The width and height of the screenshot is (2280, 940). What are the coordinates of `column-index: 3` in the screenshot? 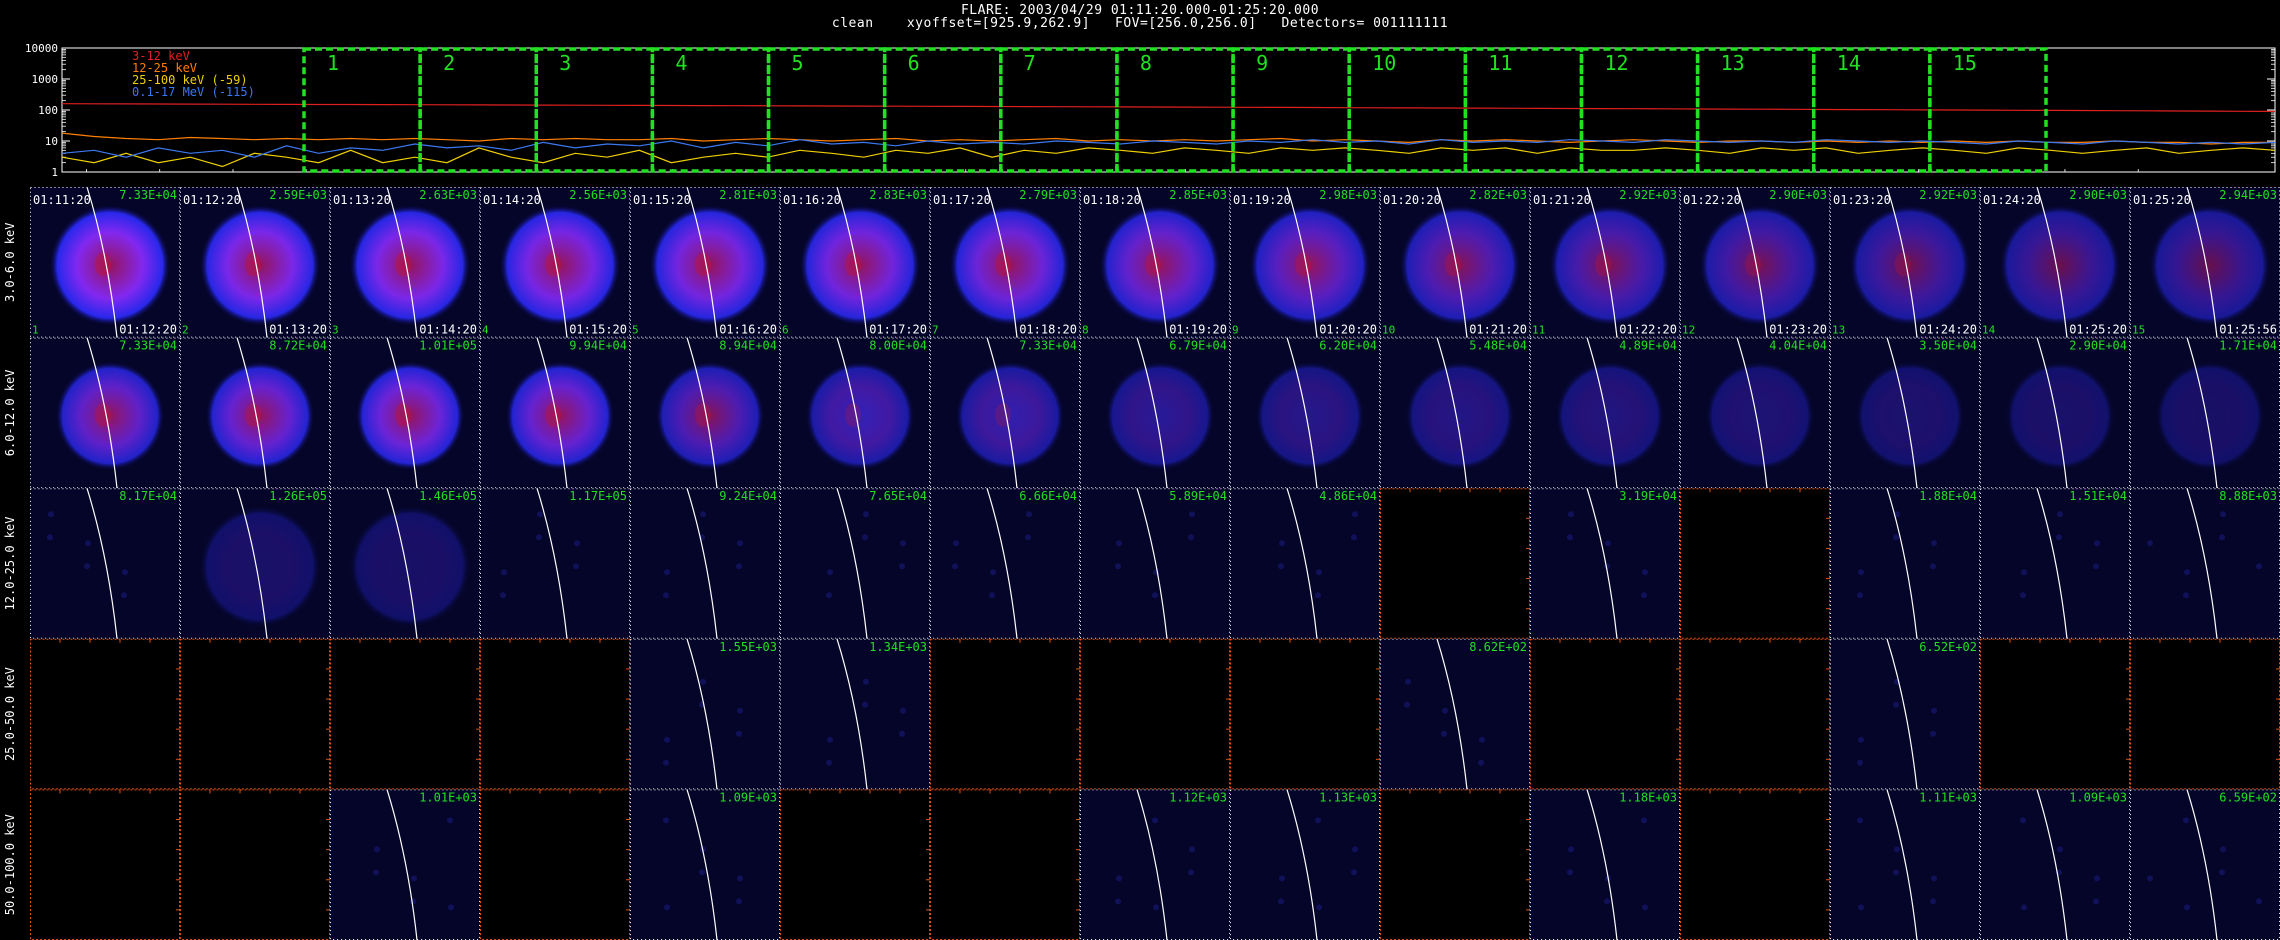 It's located at (335, 330).